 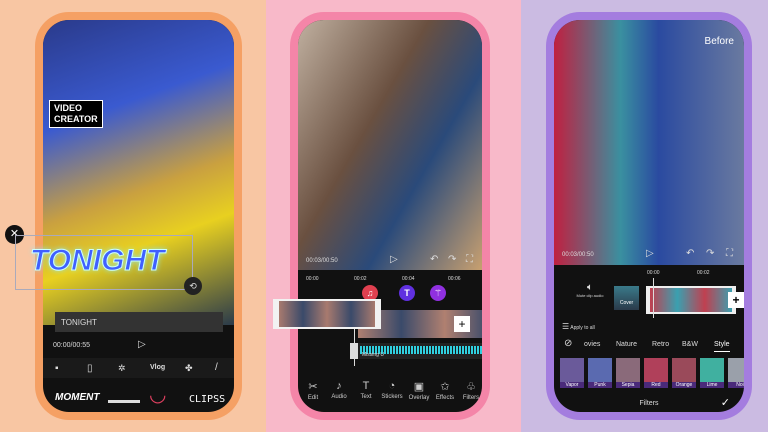 I want to click on filter-label: Noi, so click(x=736, y=385).